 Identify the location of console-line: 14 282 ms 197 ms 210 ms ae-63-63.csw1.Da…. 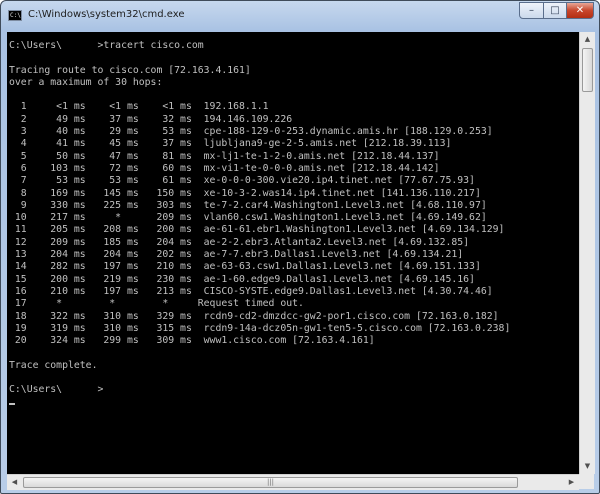
(245, 267).